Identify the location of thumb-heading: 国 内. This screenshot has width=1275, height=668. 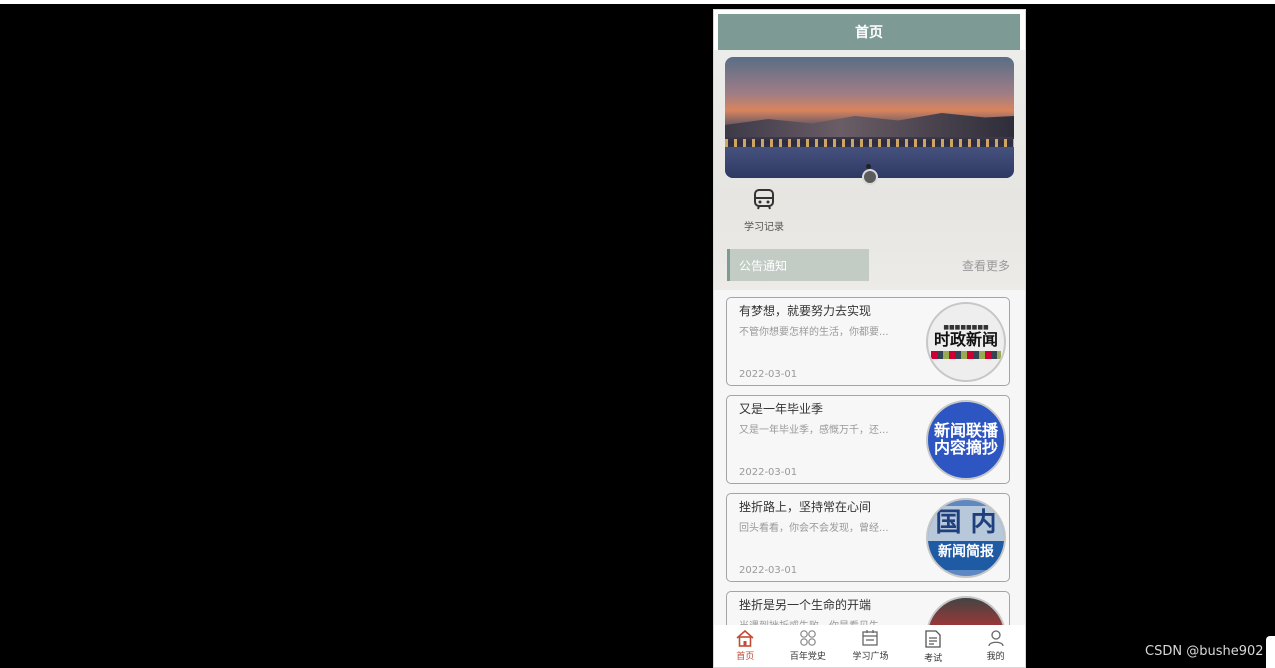
(966, 524).